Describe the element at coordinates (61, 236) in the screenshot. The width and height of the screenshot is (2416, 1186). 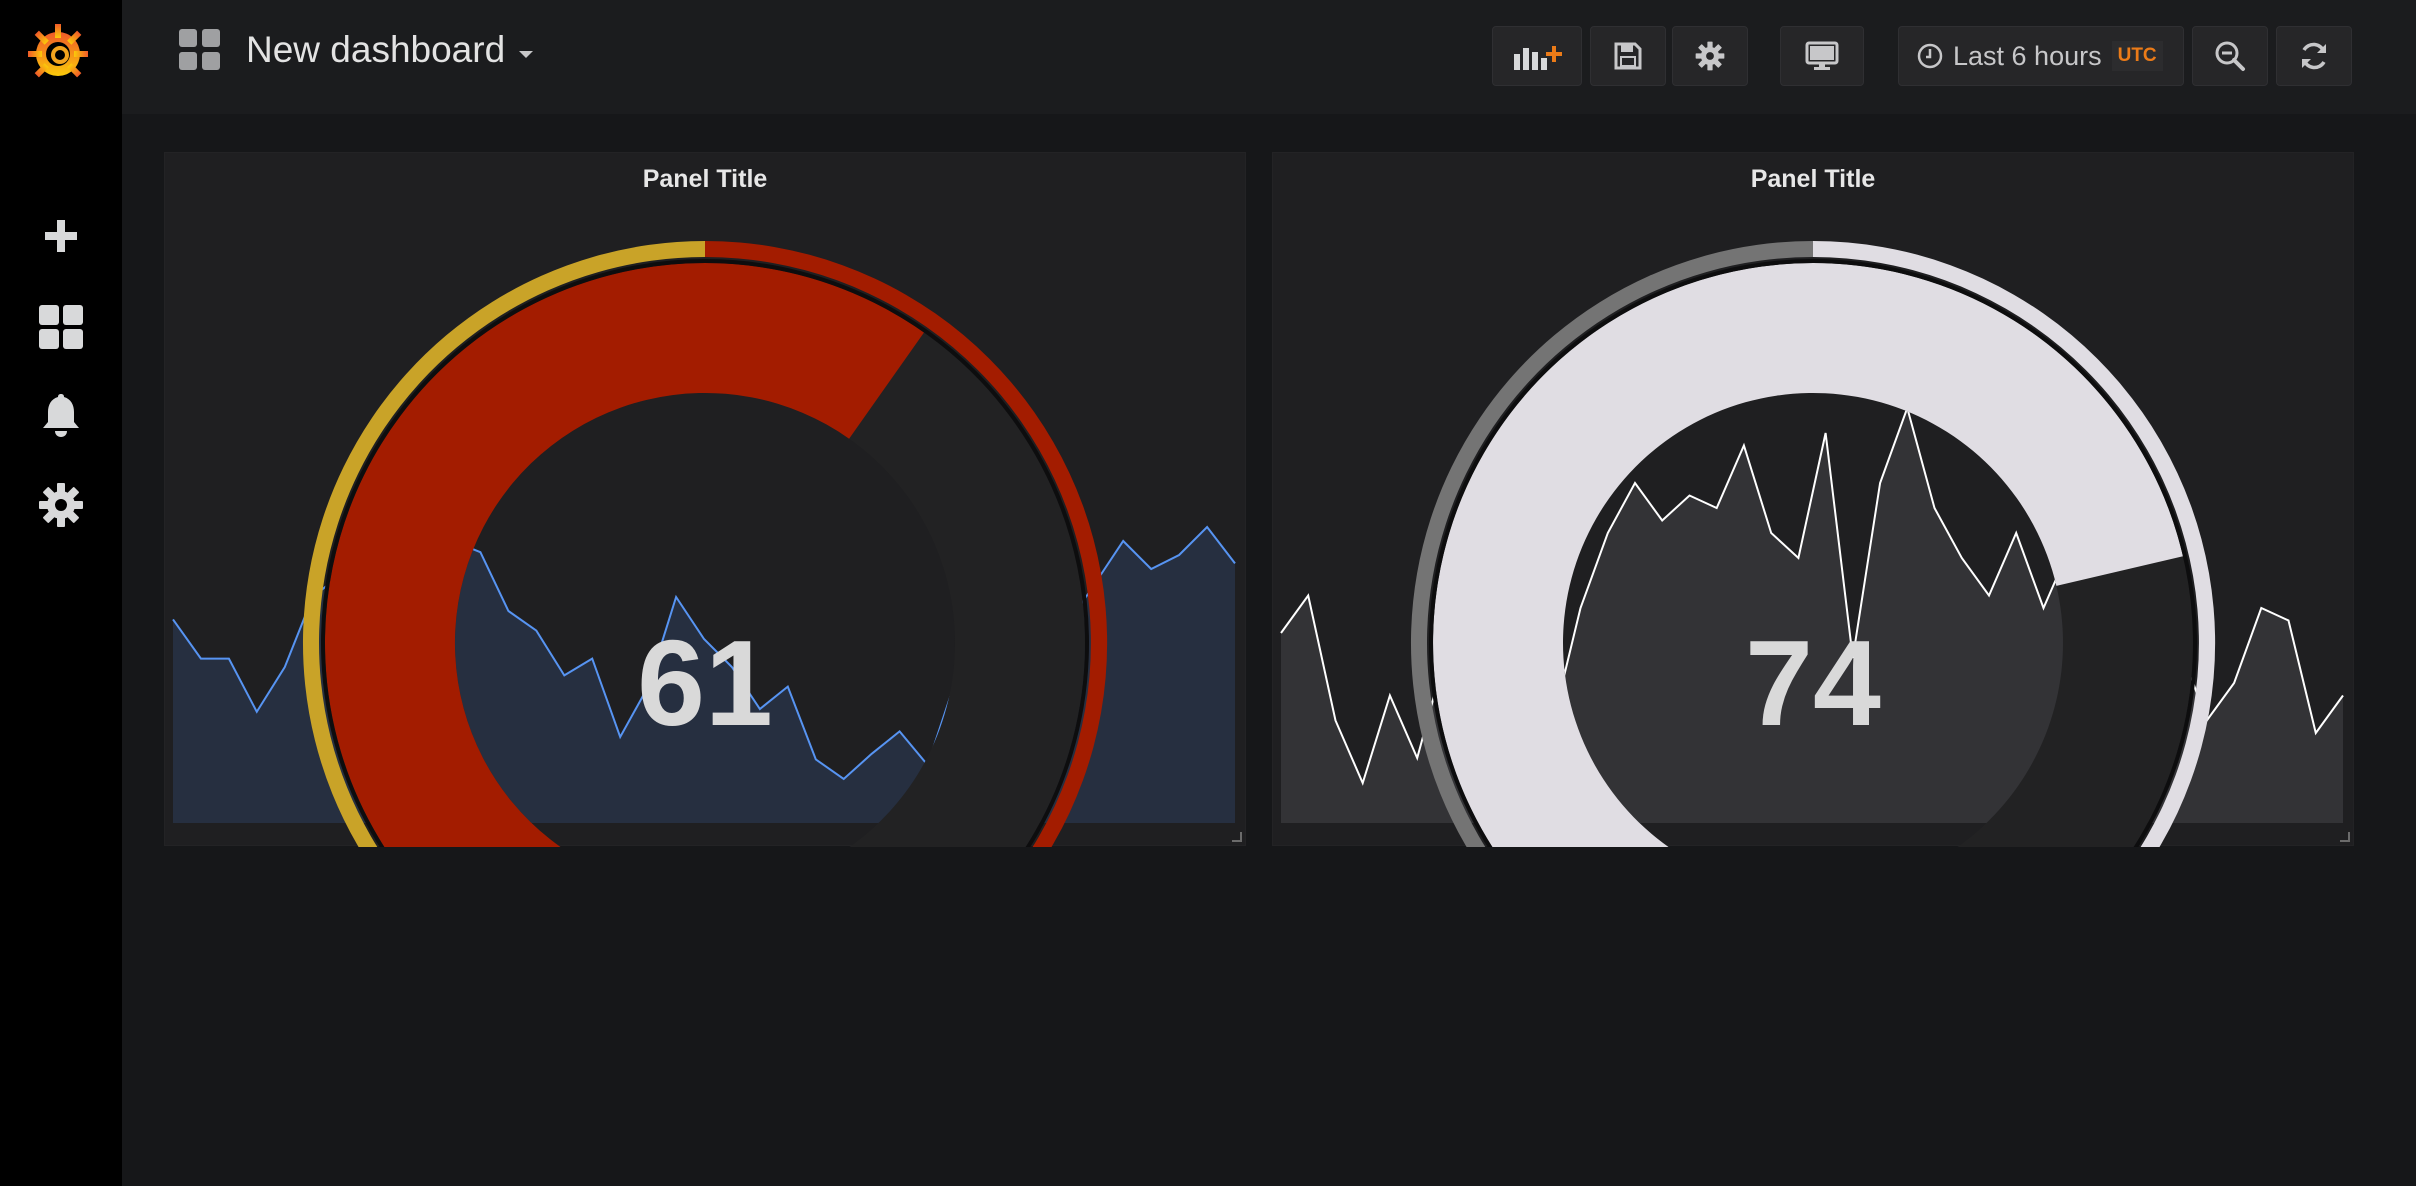
I see `plus-icon` at that location.